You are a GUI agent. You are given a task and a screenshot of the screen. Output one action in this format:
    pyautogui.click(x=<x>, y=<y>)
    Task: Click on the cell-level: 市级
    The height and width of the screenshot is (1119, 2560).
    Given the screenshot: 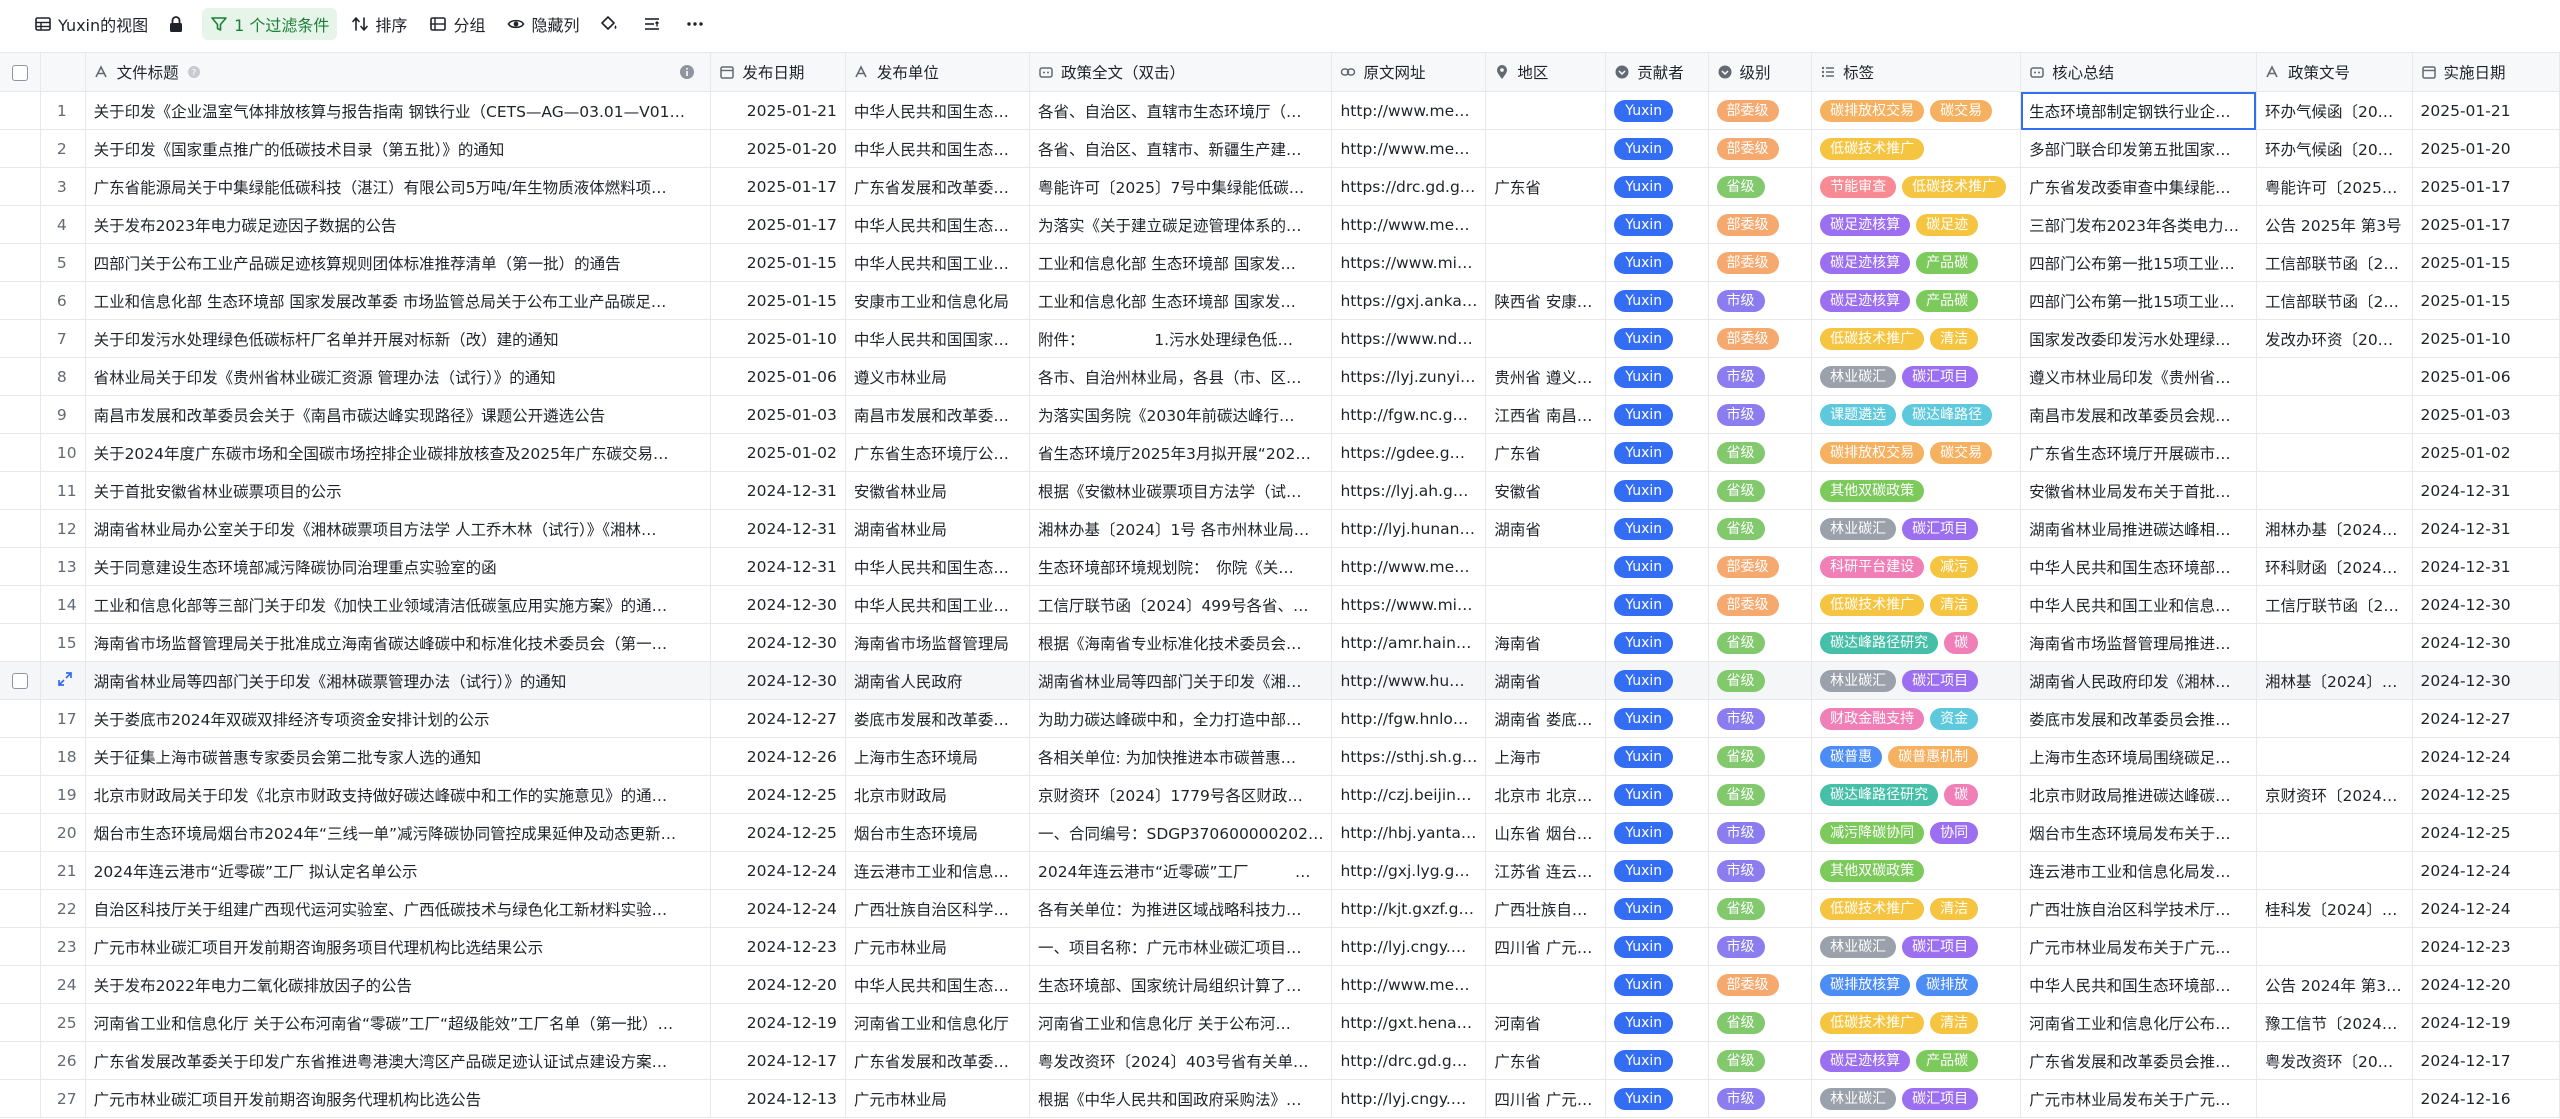 What is the action you would take?
    pyautogui.click(x=1760, y=376)
    